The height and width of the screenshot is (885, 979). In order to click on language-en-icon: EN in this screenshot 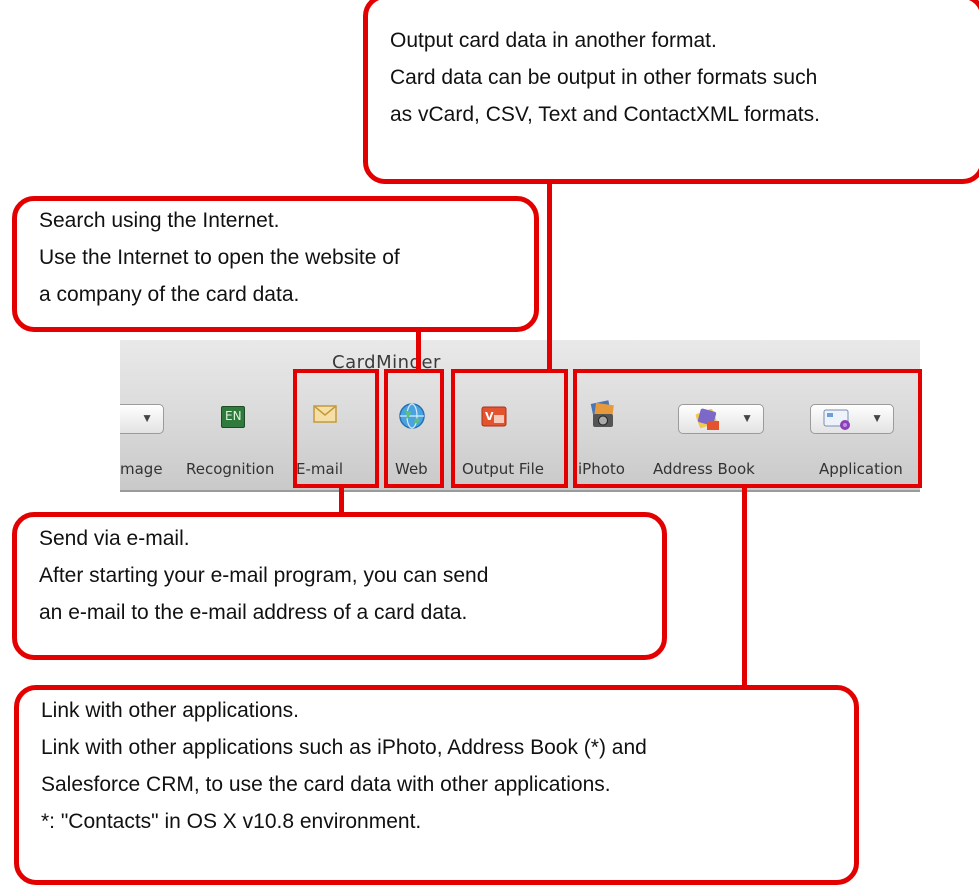, I will do `click(233, 417)`.